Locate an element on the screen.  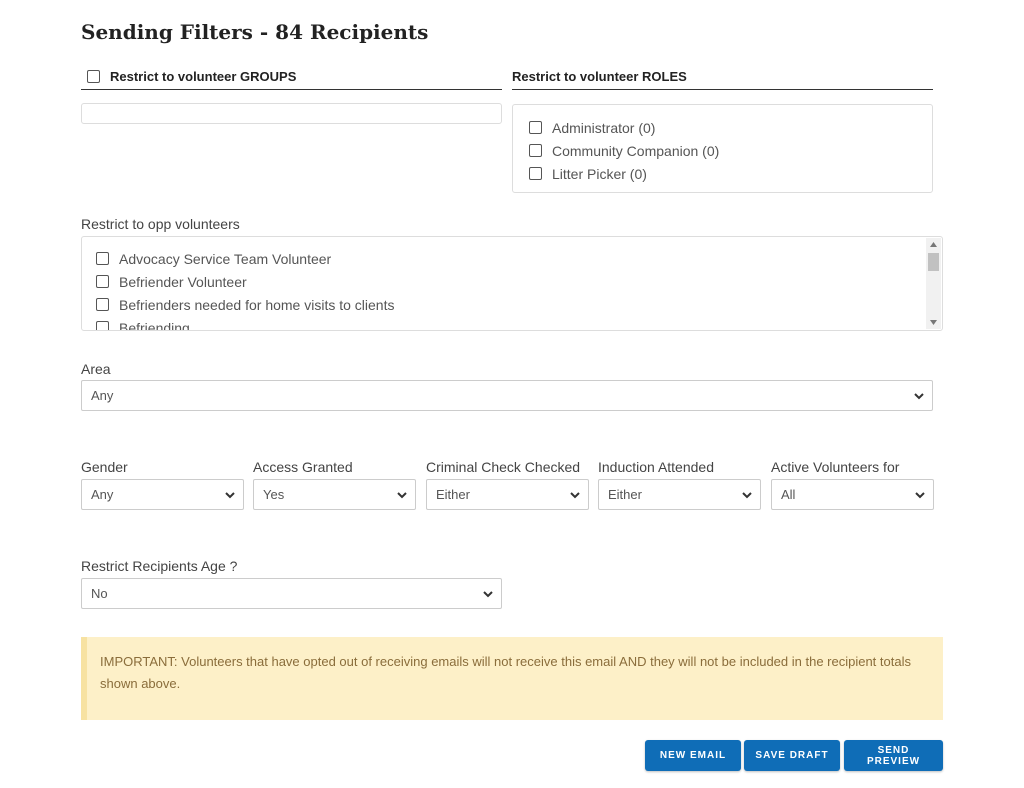
scroll-up-icon is located at coordinates (933, 244).